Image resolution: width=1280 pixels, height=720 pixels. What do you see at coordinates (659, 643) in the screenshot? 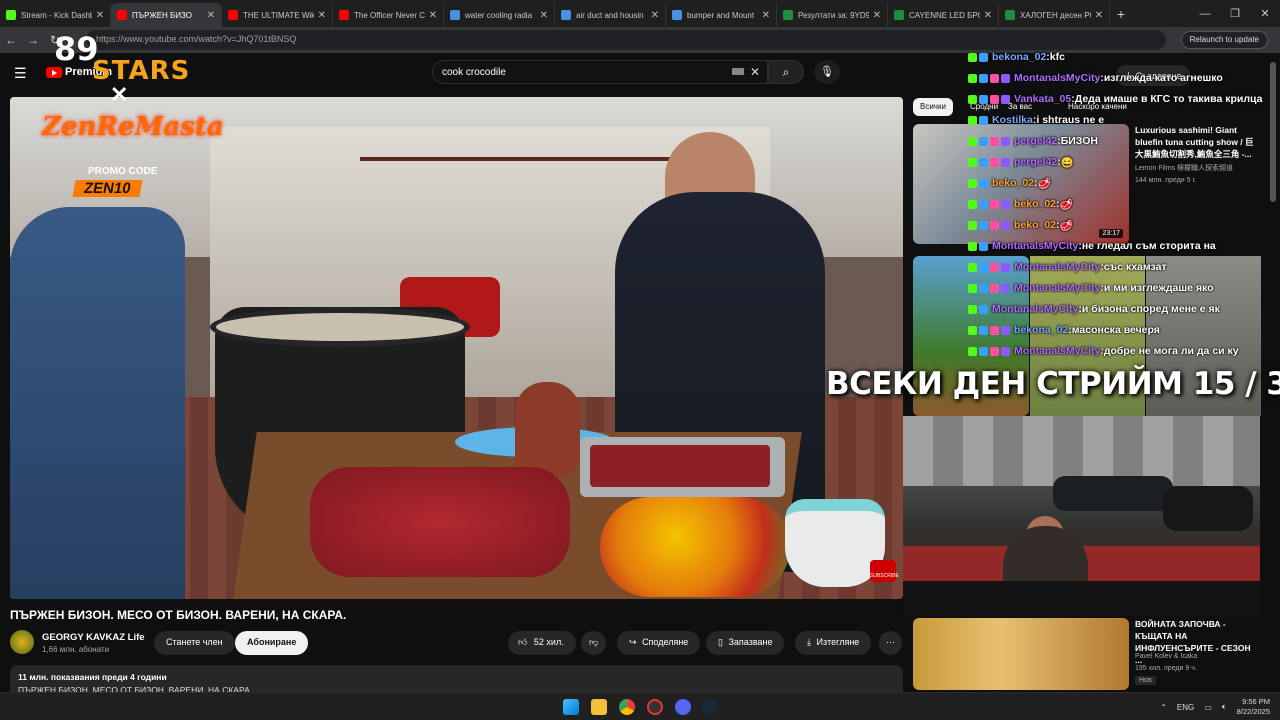
I see `share-button: ↪ Споделяне` at bounding box center [659, 643].